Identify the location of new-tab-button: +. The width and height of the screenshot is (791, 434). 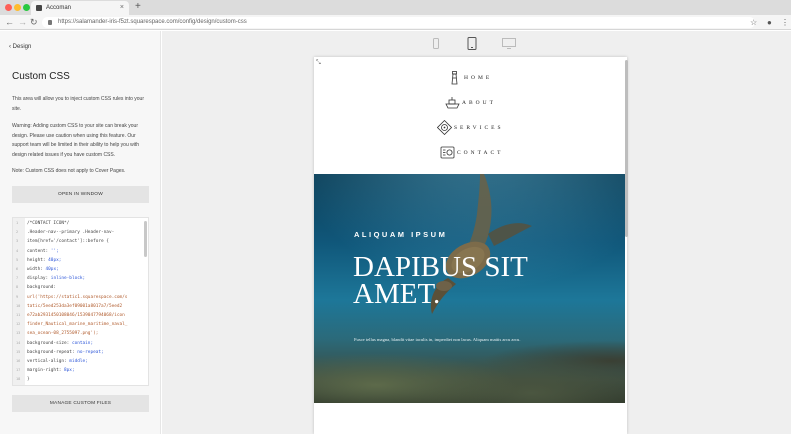
(138, 6).